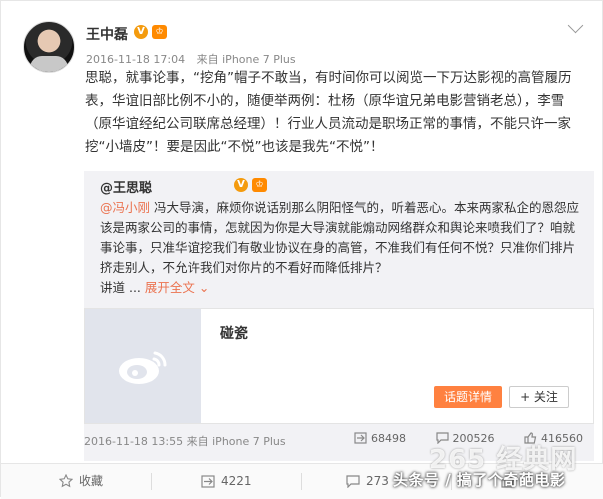 The image size is (603, 499). I want to click on author-avatar, so click(49, 47).